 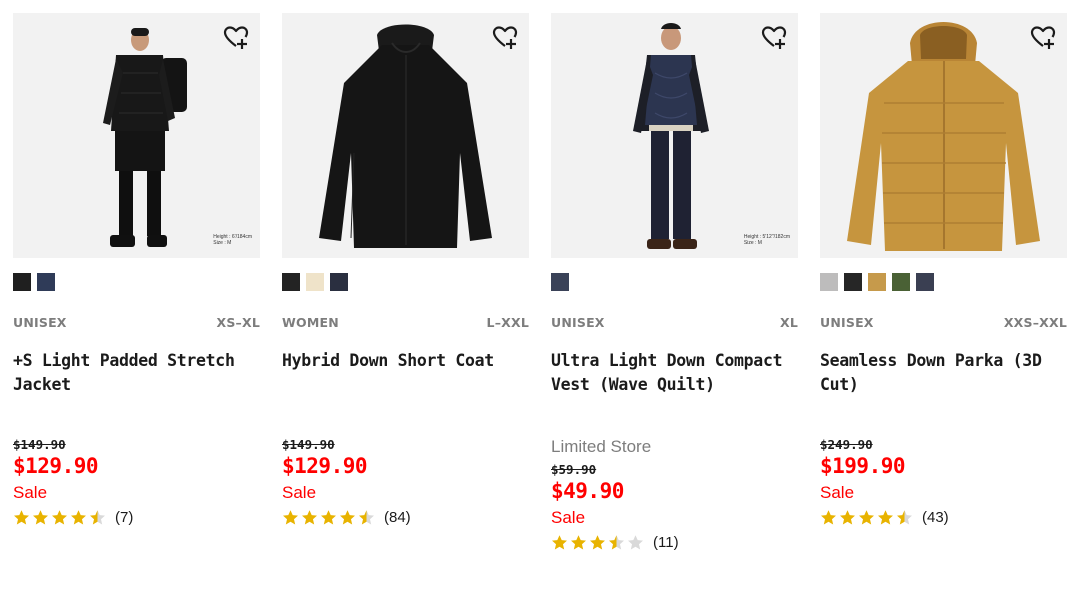 What do you see at coordinates (507, 322) in the screenshot?
I see `size-range: L–XXL` at bounding box center [507, 322].